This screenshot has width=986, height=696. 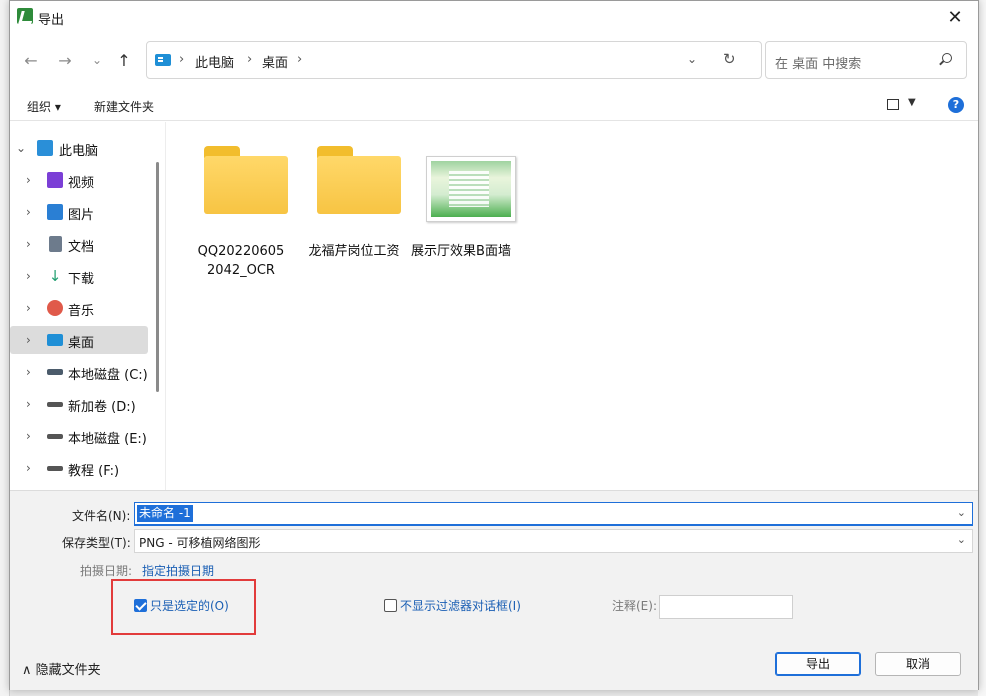 I want to click on navigation-row: ← → ⌄ ↑ › 此电脑 › 桌面 › ⌄ ↻ 在 桌面 中搜索, so click(x=494, y=60).